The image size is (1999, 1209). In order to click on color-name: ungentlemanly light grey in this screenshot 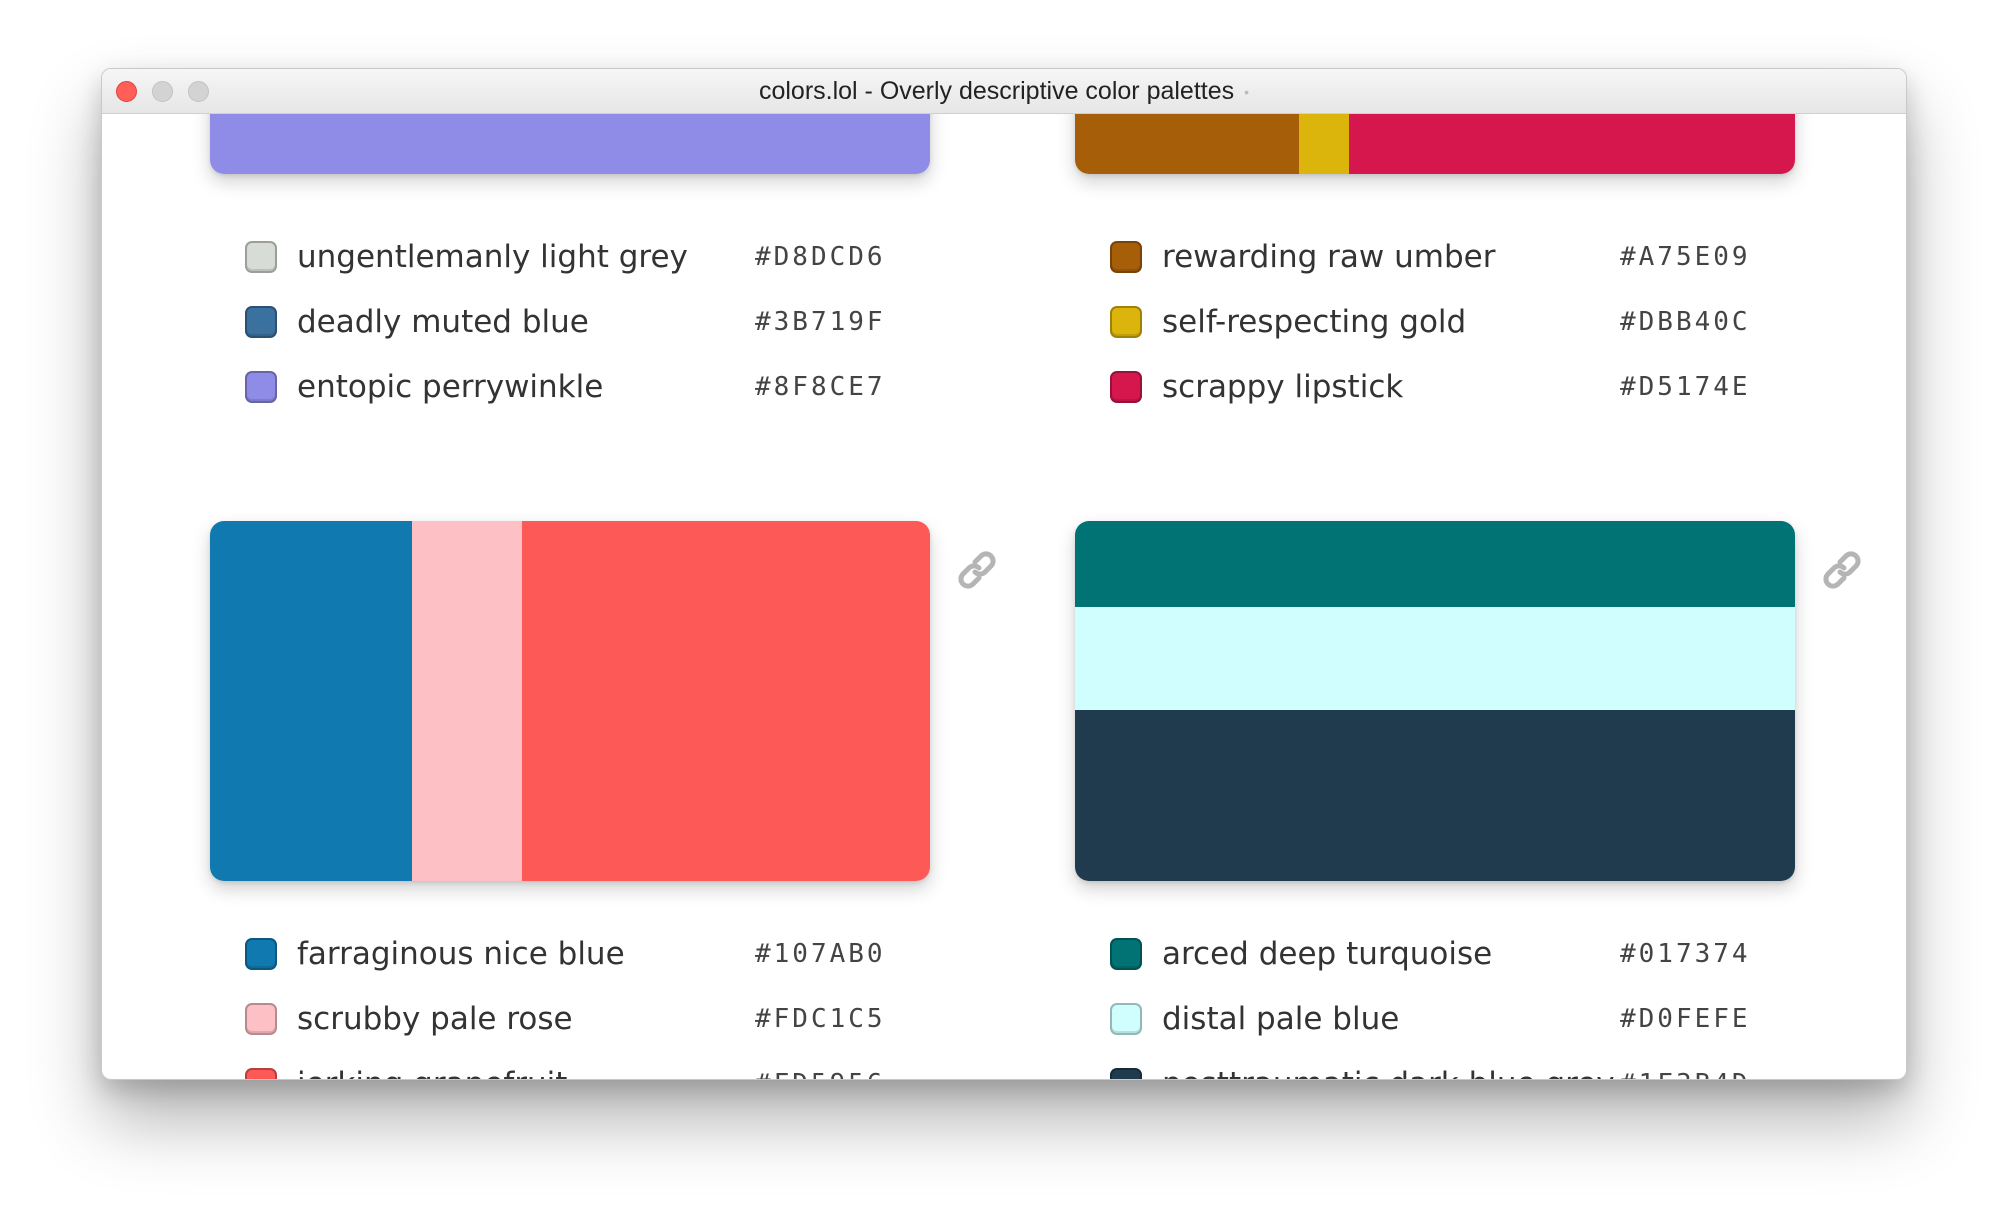, I will do `click(492, 256)`.